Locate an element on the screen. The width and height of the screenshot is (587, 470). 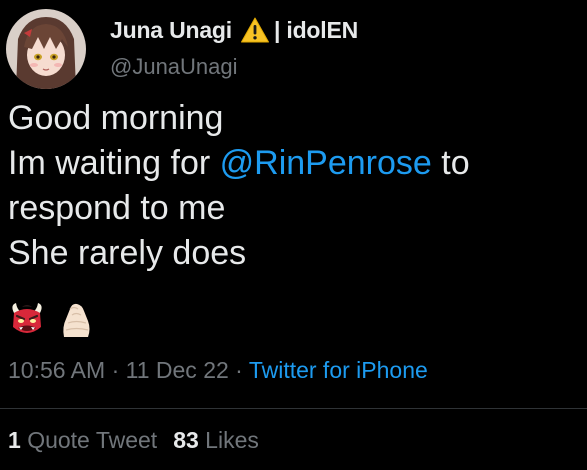
tweet-text-segment: respond to me is located at coordinates (117, 208).